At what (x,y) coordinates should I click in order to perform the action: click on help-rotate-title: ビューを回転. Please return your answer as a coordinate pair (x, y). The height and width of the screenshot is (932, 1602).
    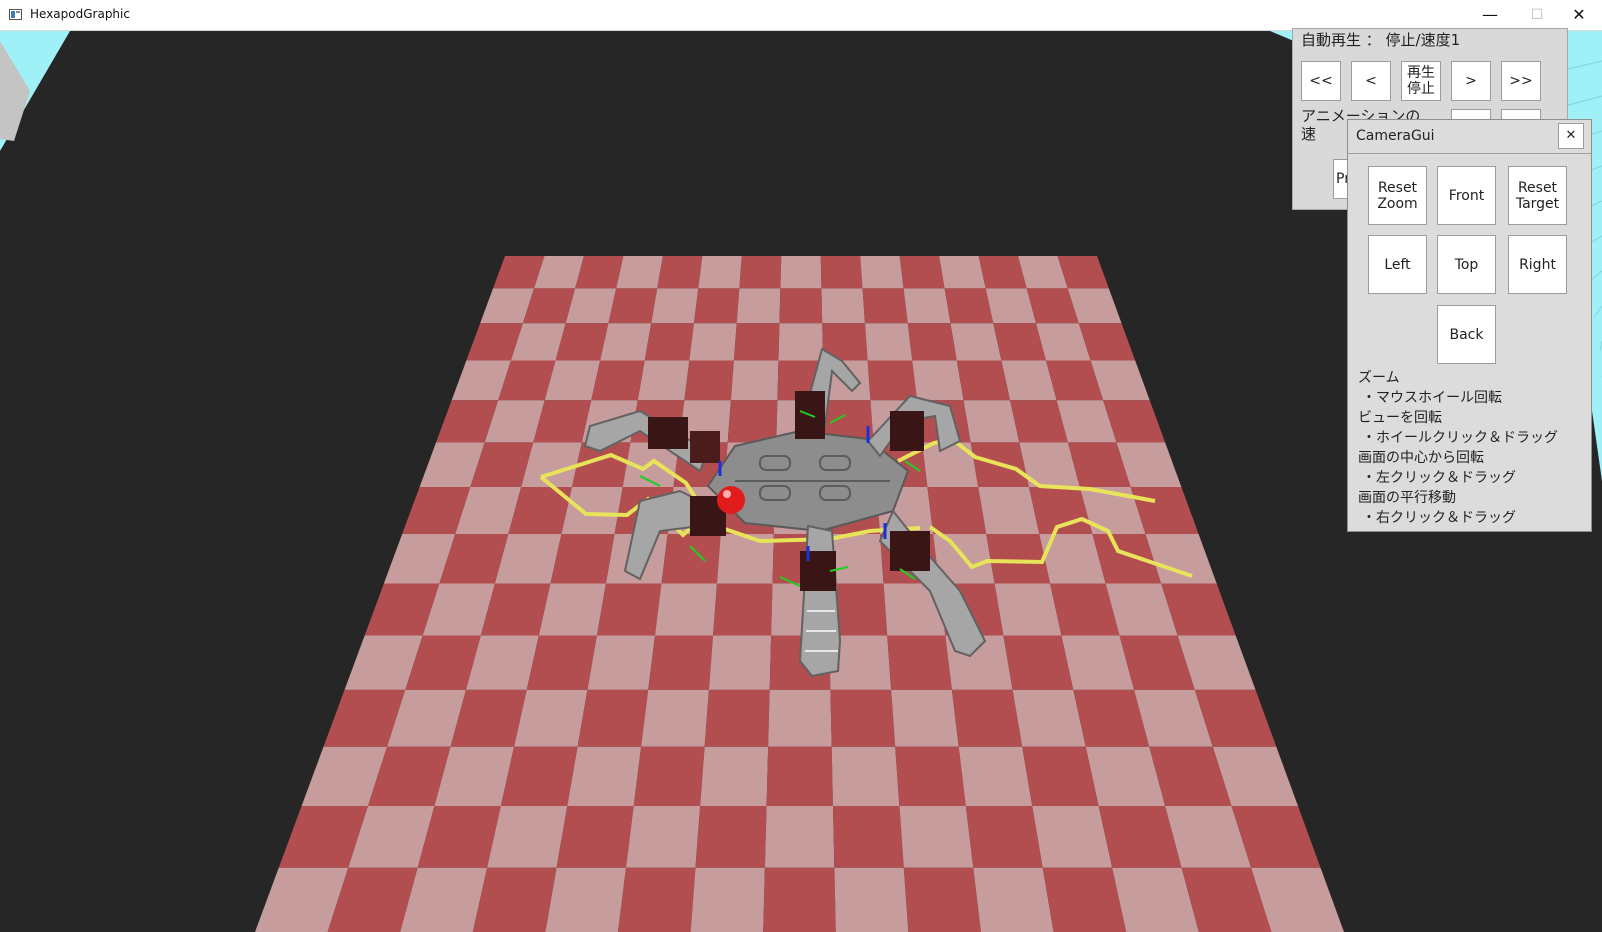
    Looking at the image, I should click on (1400, 418).